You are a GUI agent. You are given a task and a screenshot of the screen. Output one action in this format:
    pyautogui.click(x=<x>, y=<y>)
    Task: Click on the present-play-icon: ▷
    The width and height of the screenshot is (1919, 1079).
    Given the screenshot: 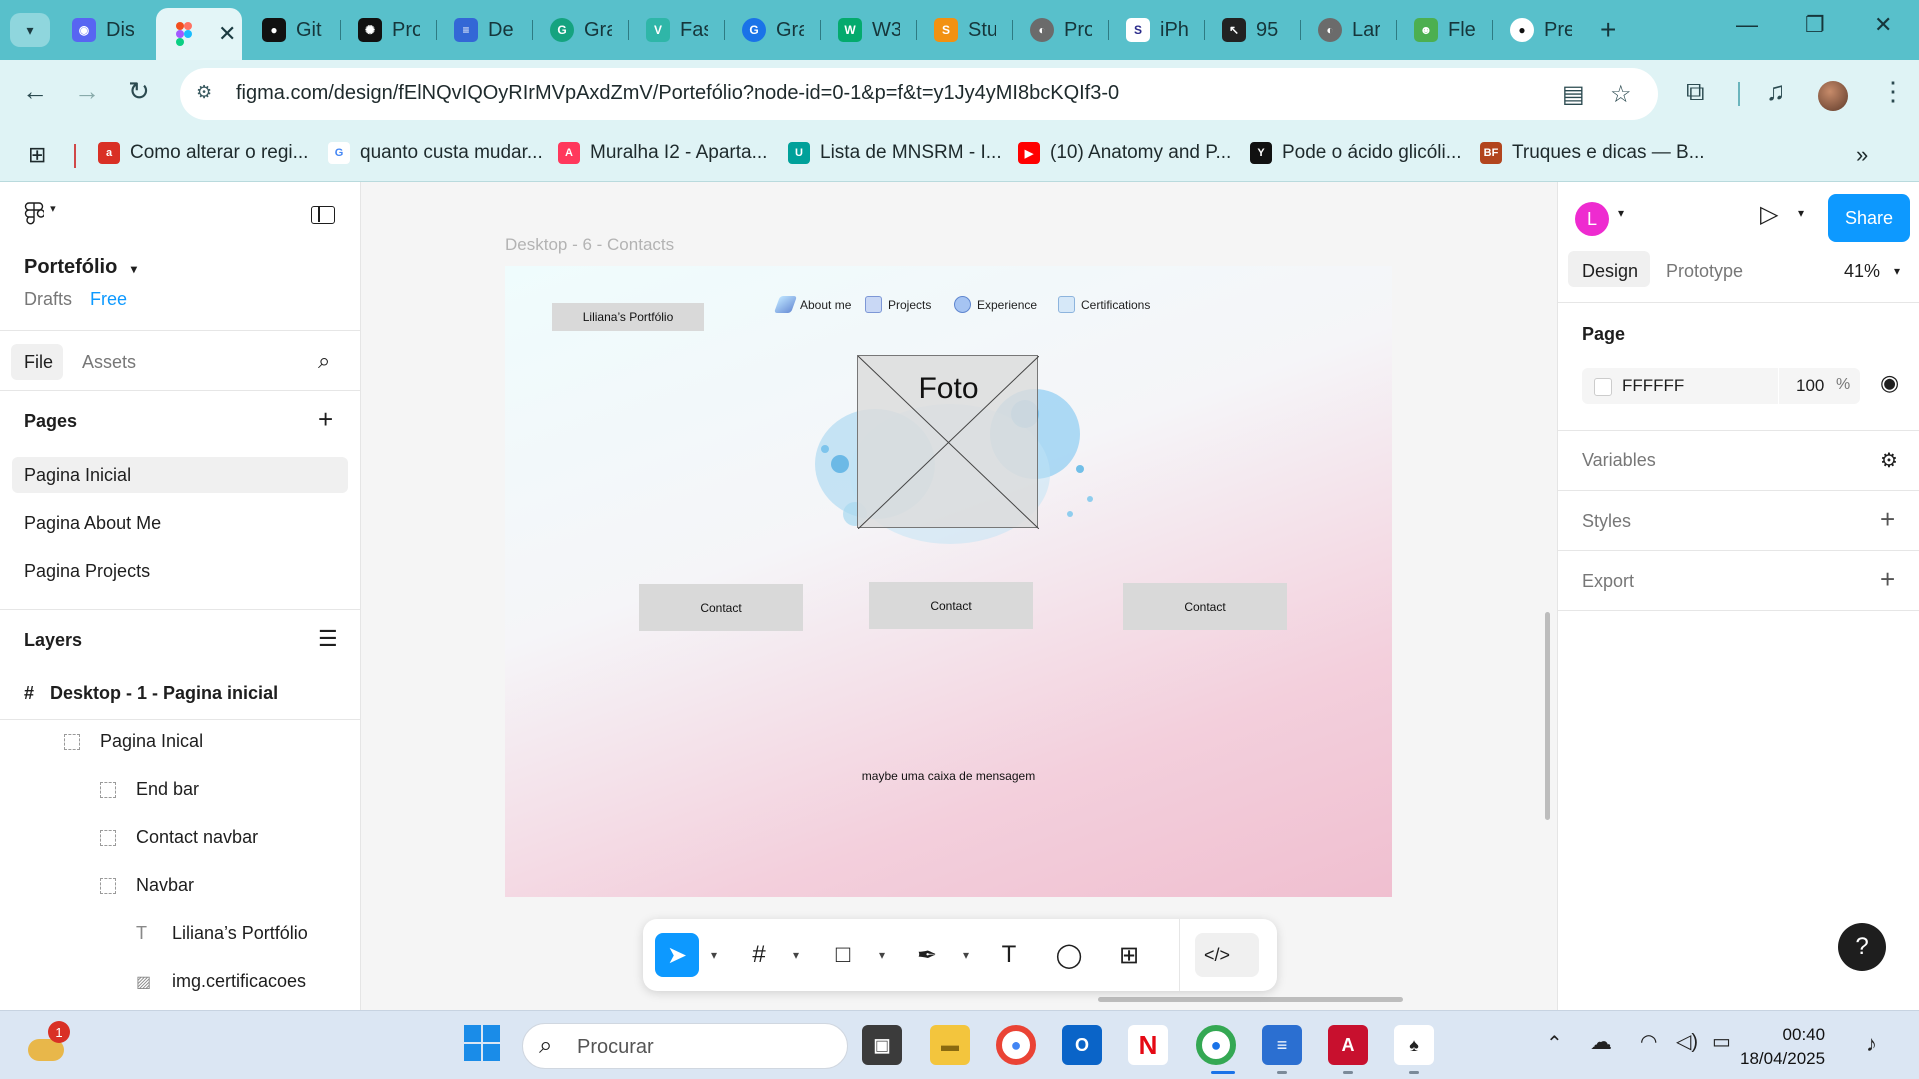 What is the action you would take?
    pyautogui.click(x=1769, y=214)
    